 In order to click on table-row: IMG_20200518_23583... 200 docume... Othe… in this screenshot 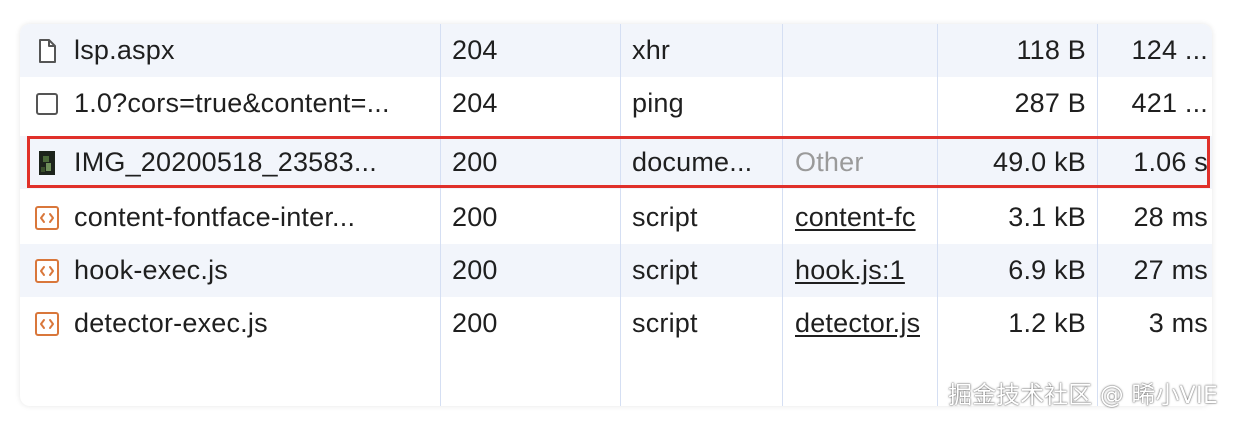, I will do `click(616, 162)`.